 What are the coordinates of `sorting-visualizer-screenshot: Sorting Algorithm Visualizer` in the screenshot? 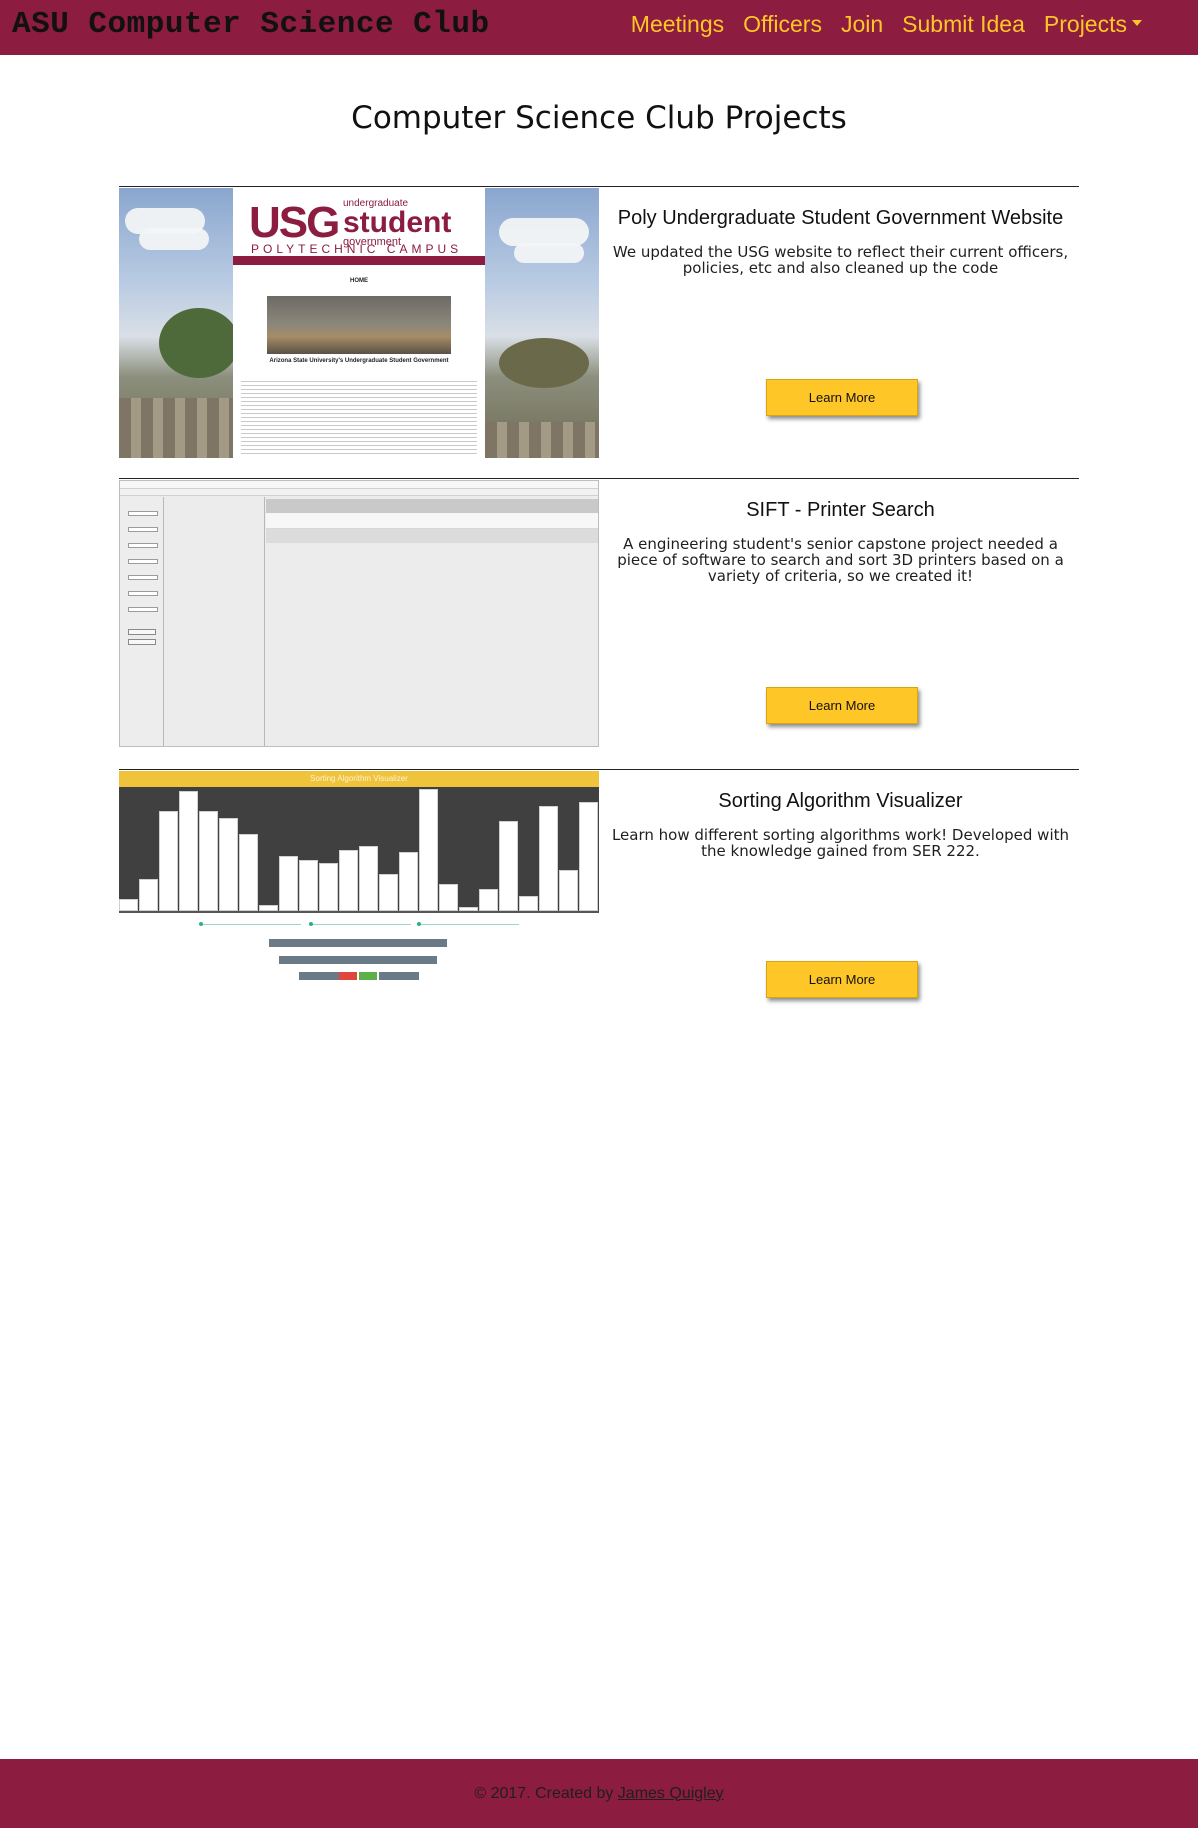 It's located at (359, 876).